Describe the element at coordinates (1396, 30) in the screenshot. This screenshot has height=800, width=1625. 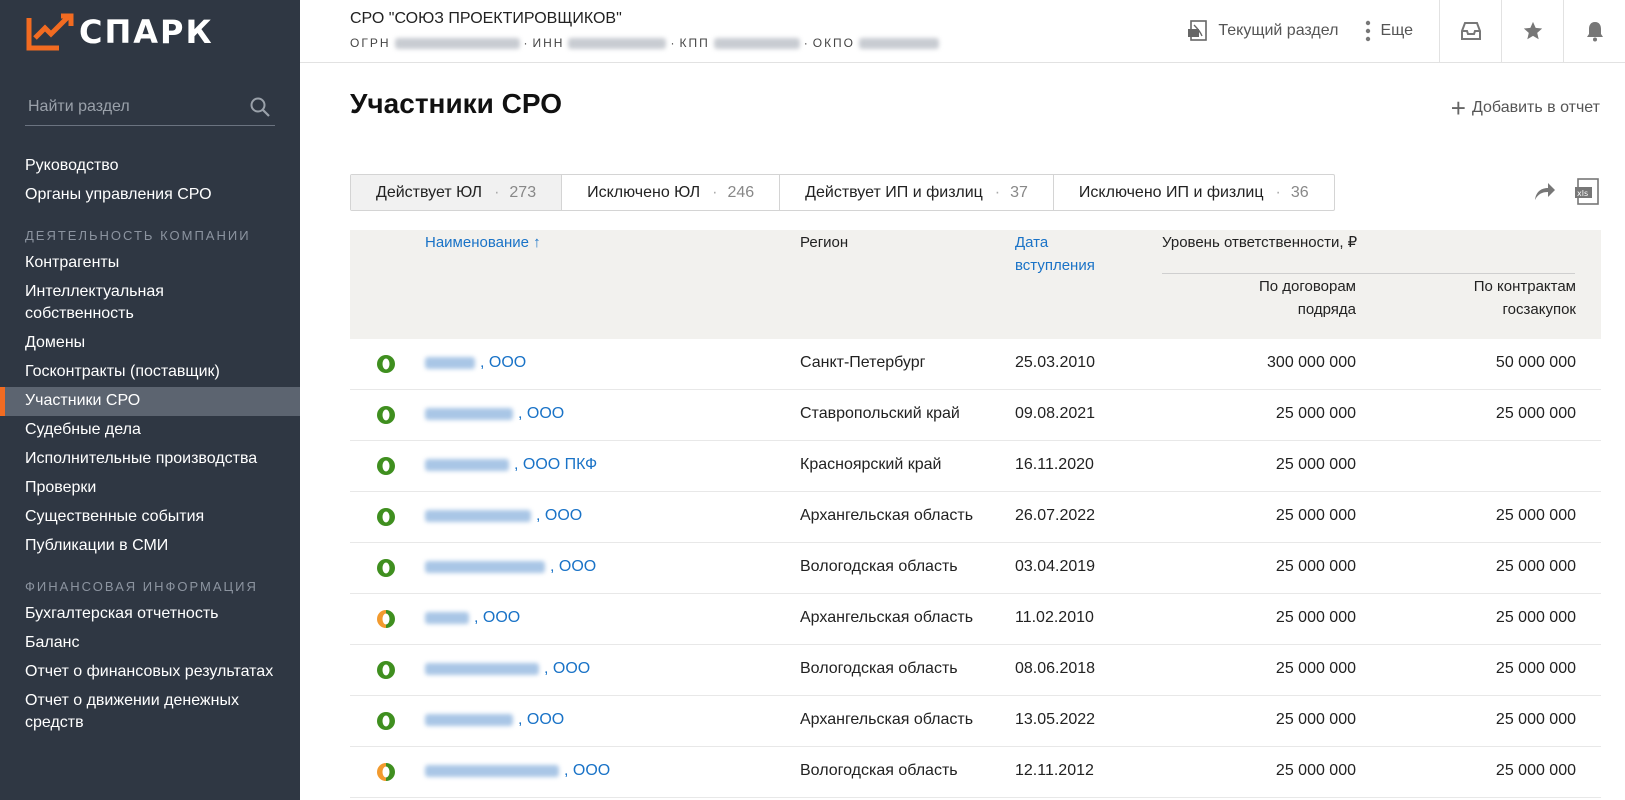
I see `more-label: Еще` at that location.